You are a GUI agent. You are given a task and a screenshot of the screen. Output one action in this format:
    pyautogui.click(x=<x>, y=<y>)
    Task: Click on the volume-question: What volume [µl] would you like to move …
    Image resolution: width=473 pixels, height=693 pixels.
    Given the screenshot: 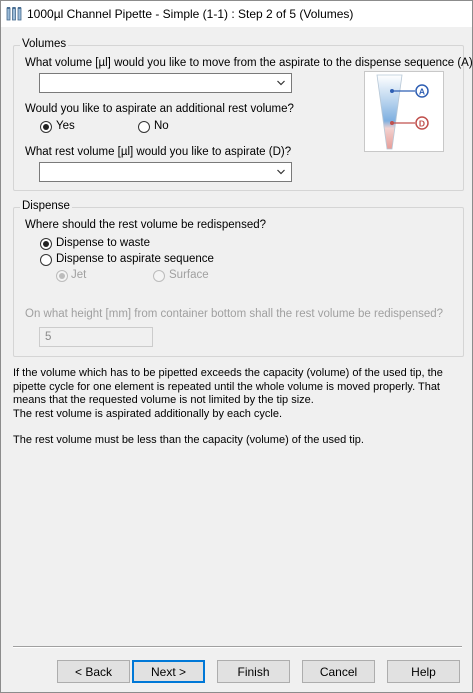 What is the action you would take?
    pyautogui.click(x=249, y=63)
    